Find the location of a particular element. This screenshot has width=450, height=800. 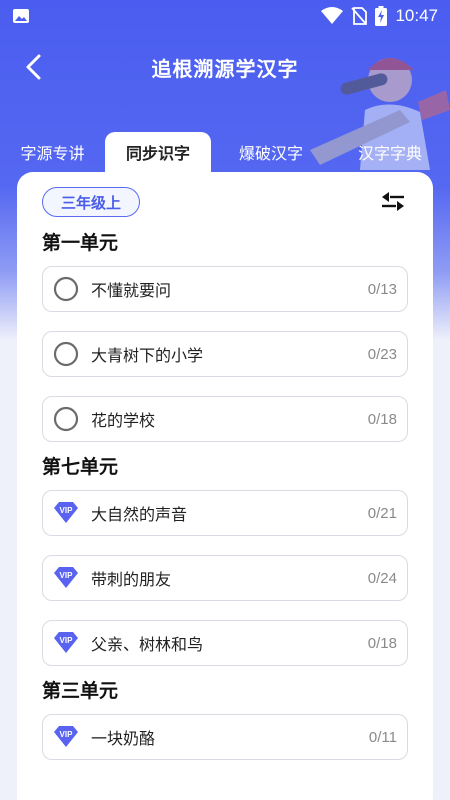

lesson-item: VIP 大自然的声音 0/21 is located at coordinates (225, 513).